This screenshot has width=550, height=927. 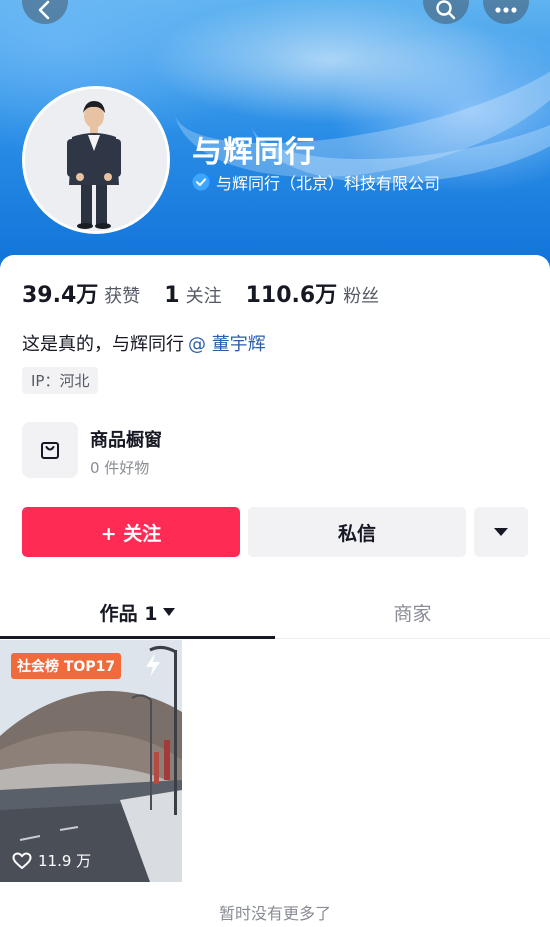 I want to click on tab-works-label: 作品 1, so click(x=128, y=613).